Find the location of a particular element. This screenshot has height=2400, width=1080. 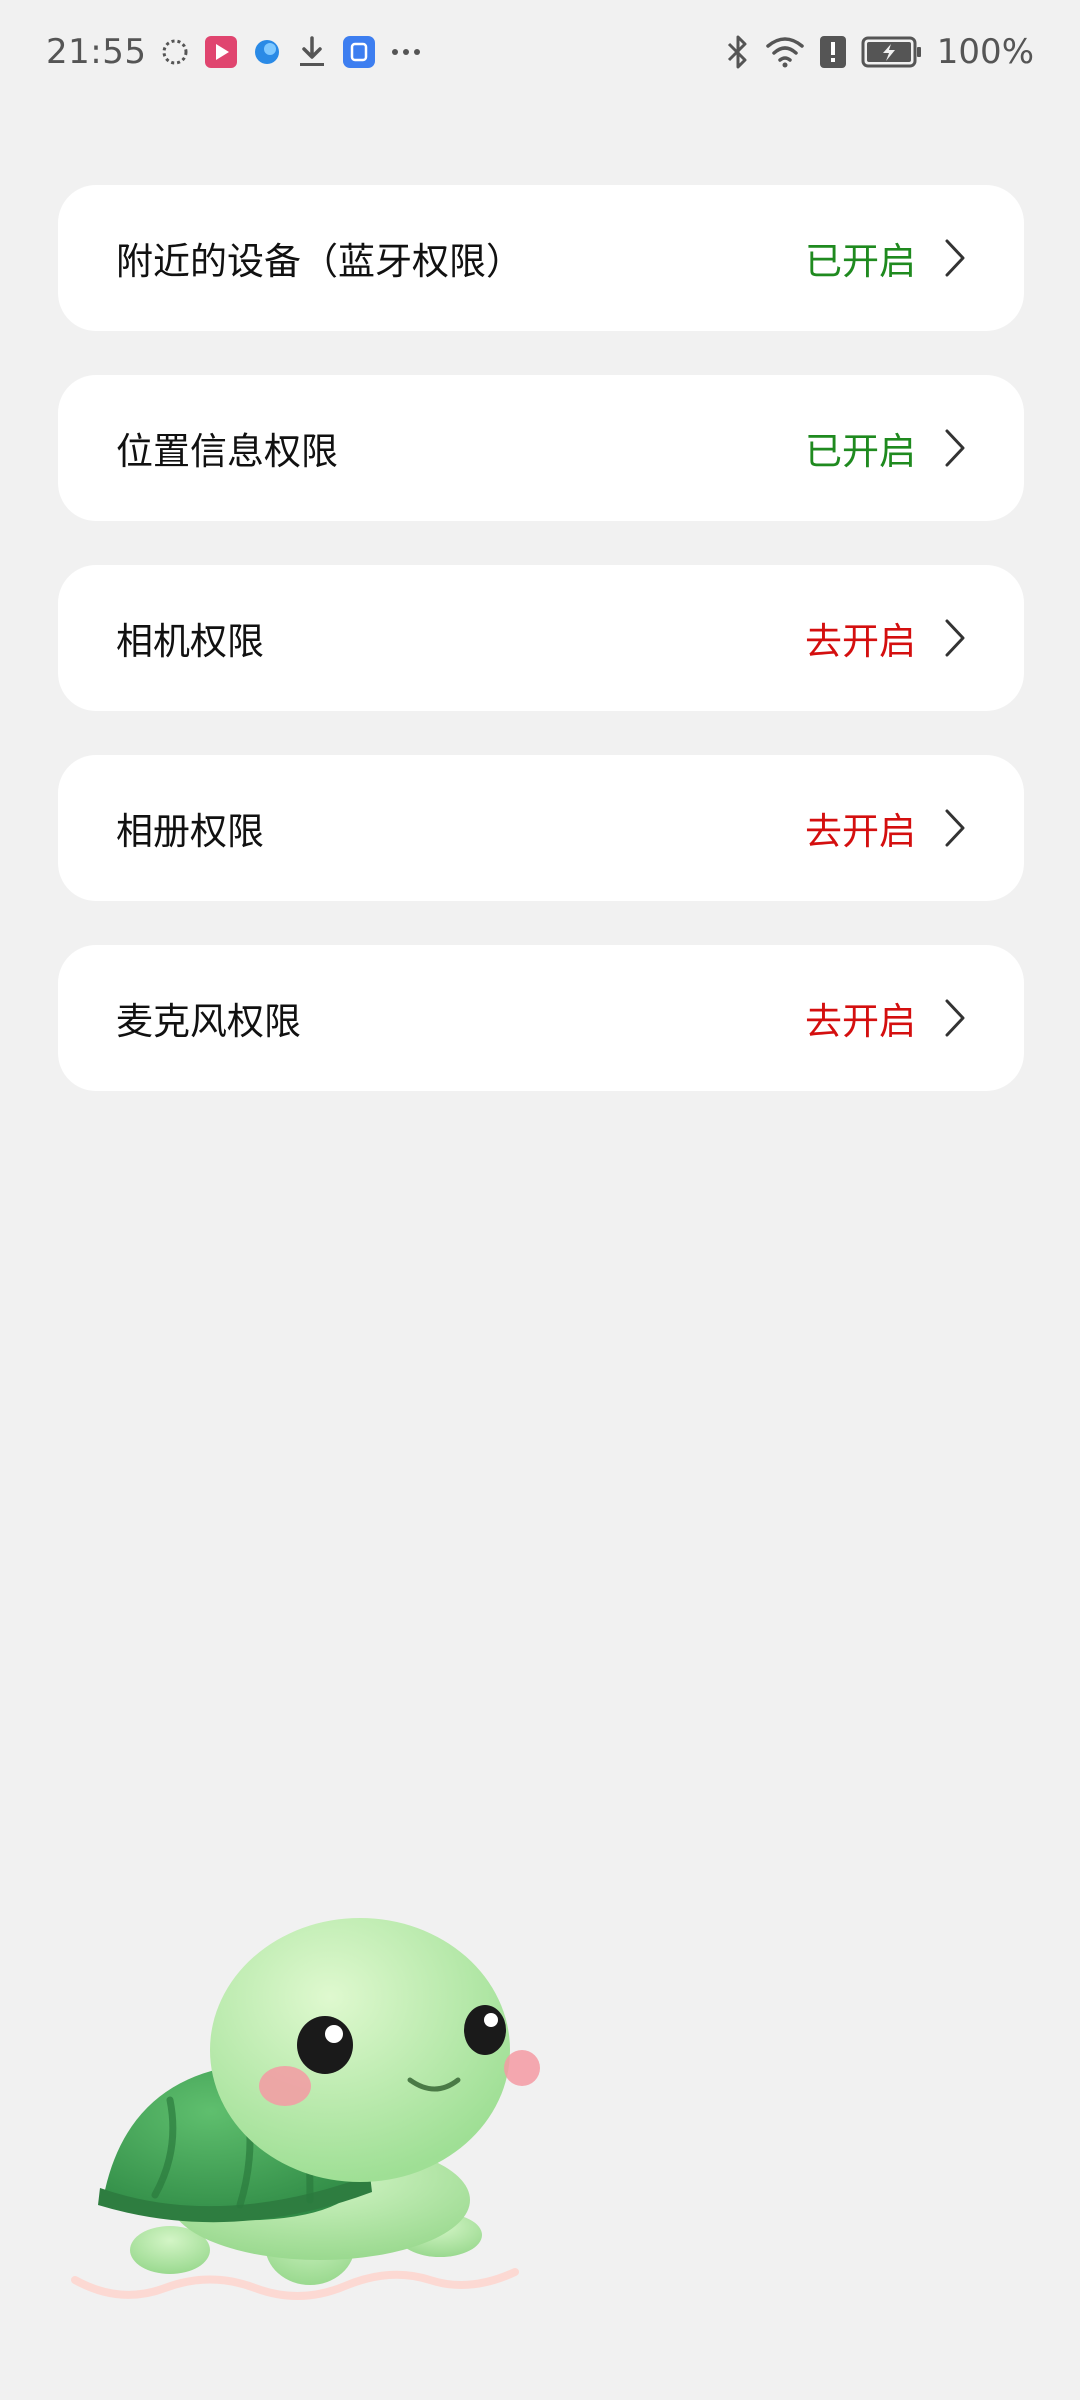

wifi-icon is located at coordinates (785, 52).